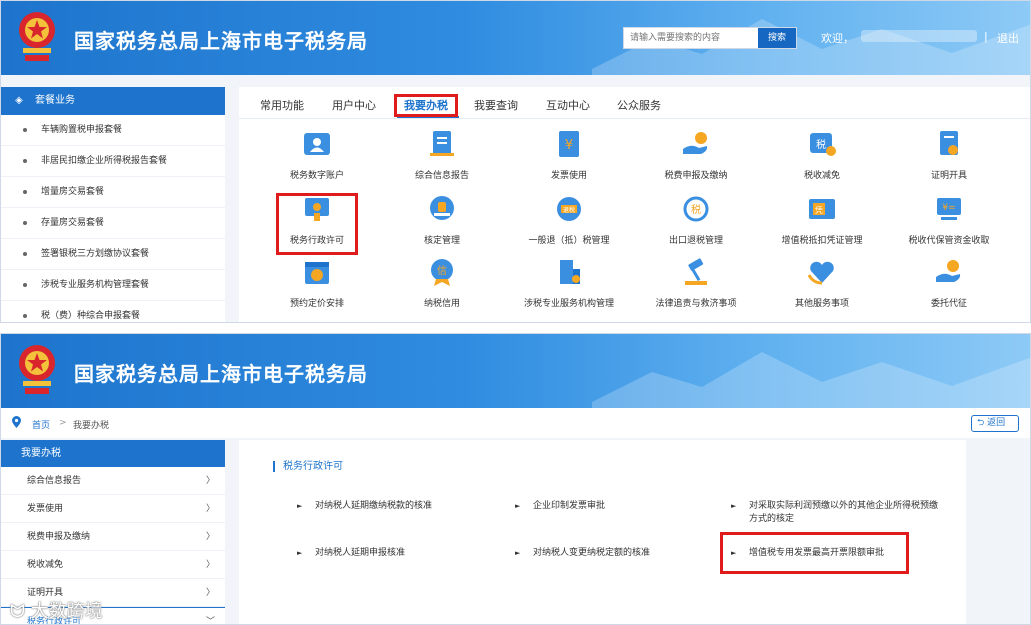  Describe the element at coordinates (696, 155) in the screenshot. I see `service-declare-pay: 税费申报及缴纳` at that location.